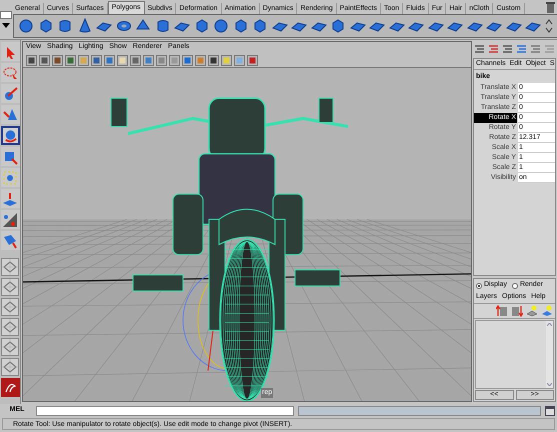 This screenshot has width=557, height=432. I want to click on cone-arrow-icon, so click(10, 114).